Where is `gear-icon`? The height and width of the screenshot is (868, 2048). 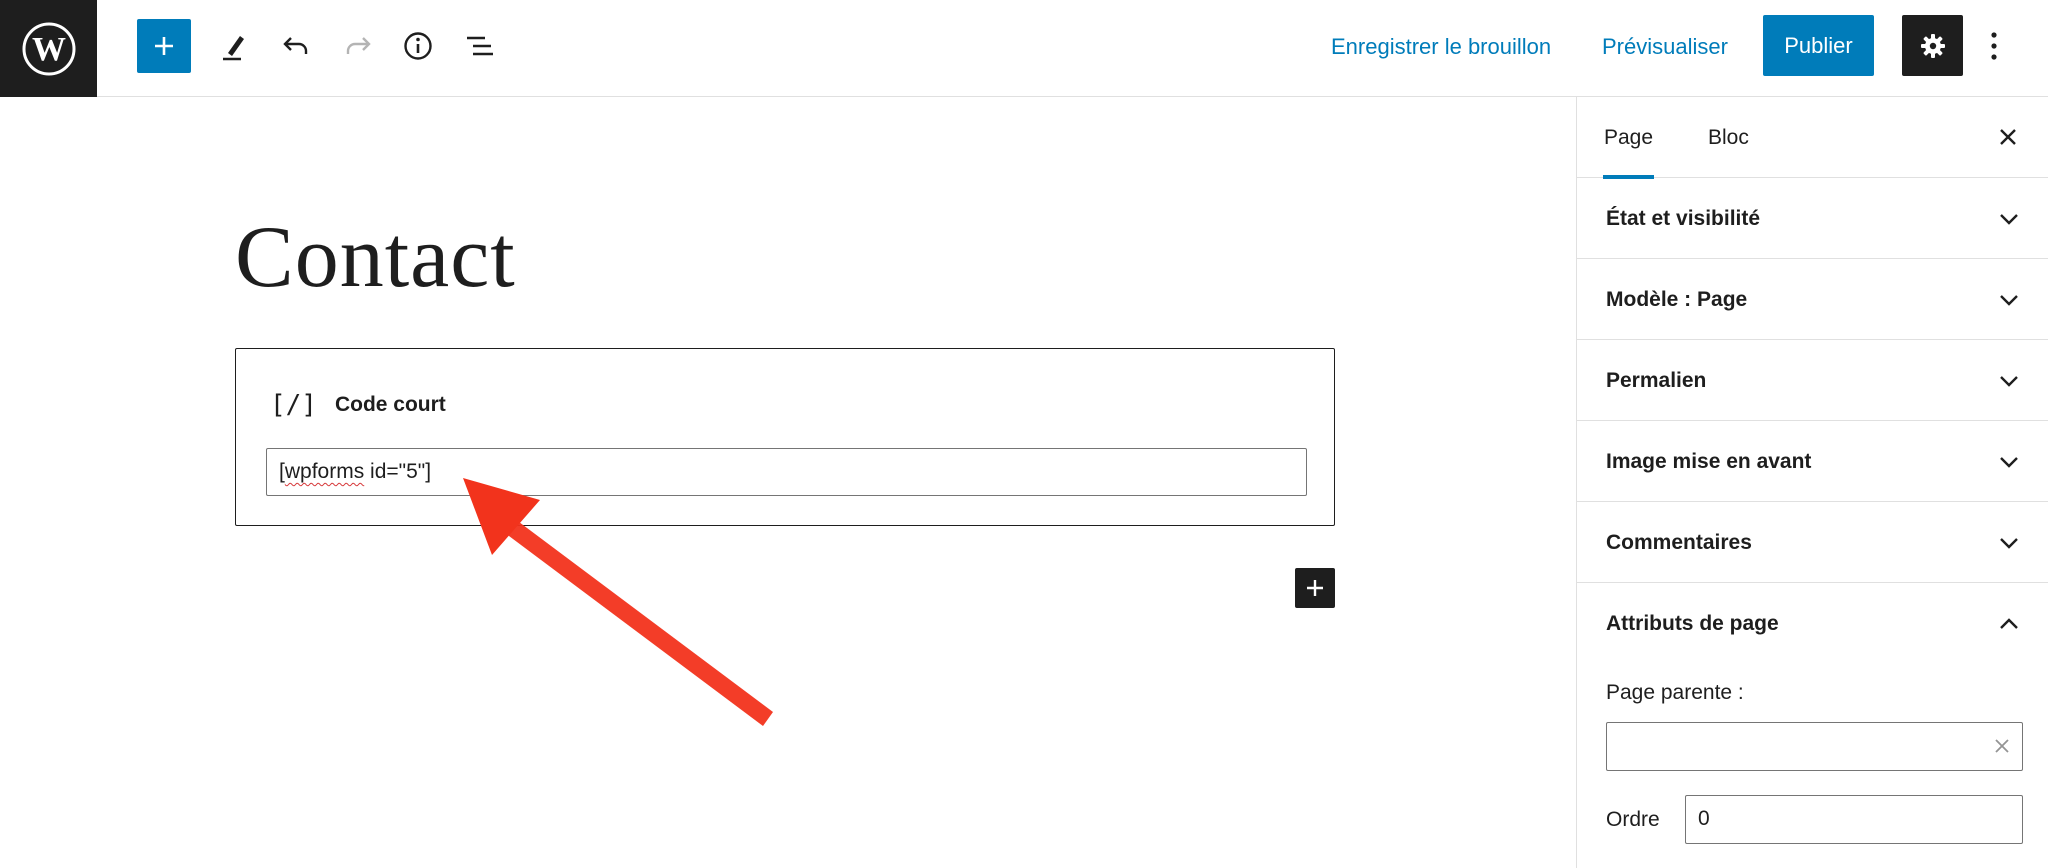
gear-icon is located at coordinates (1932, 45).